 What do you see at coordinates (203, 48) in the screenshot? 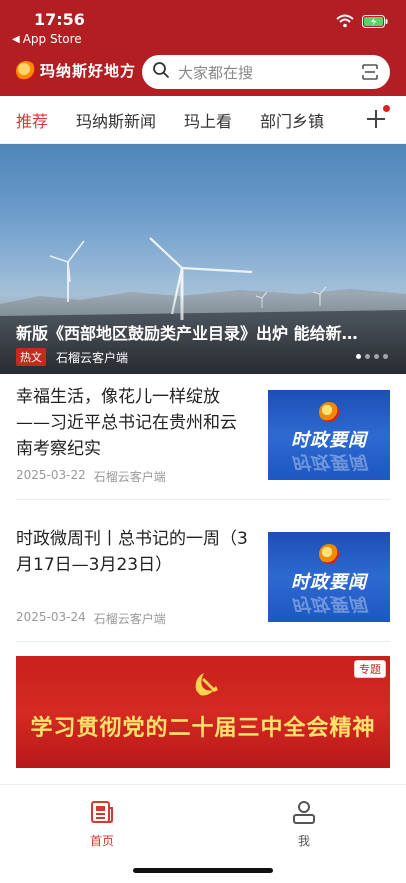
I see `app-header: 17:56 ◀ App Store 玛纳斯好地方 大家都在搜` at bounding box center [203, 48].